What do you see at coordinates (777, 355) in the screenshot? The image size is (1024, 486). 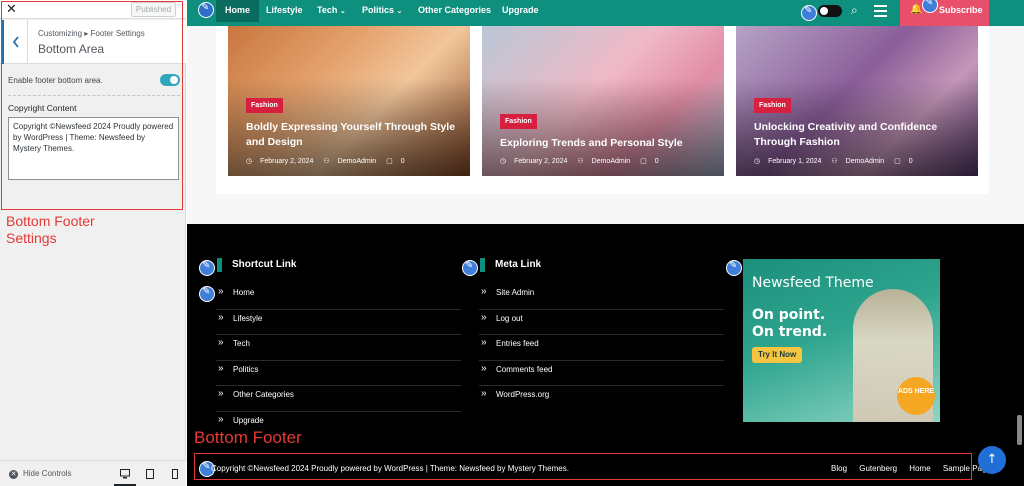 I see `ad-cta-button: Try It Now` at bounding box center [777, 355].